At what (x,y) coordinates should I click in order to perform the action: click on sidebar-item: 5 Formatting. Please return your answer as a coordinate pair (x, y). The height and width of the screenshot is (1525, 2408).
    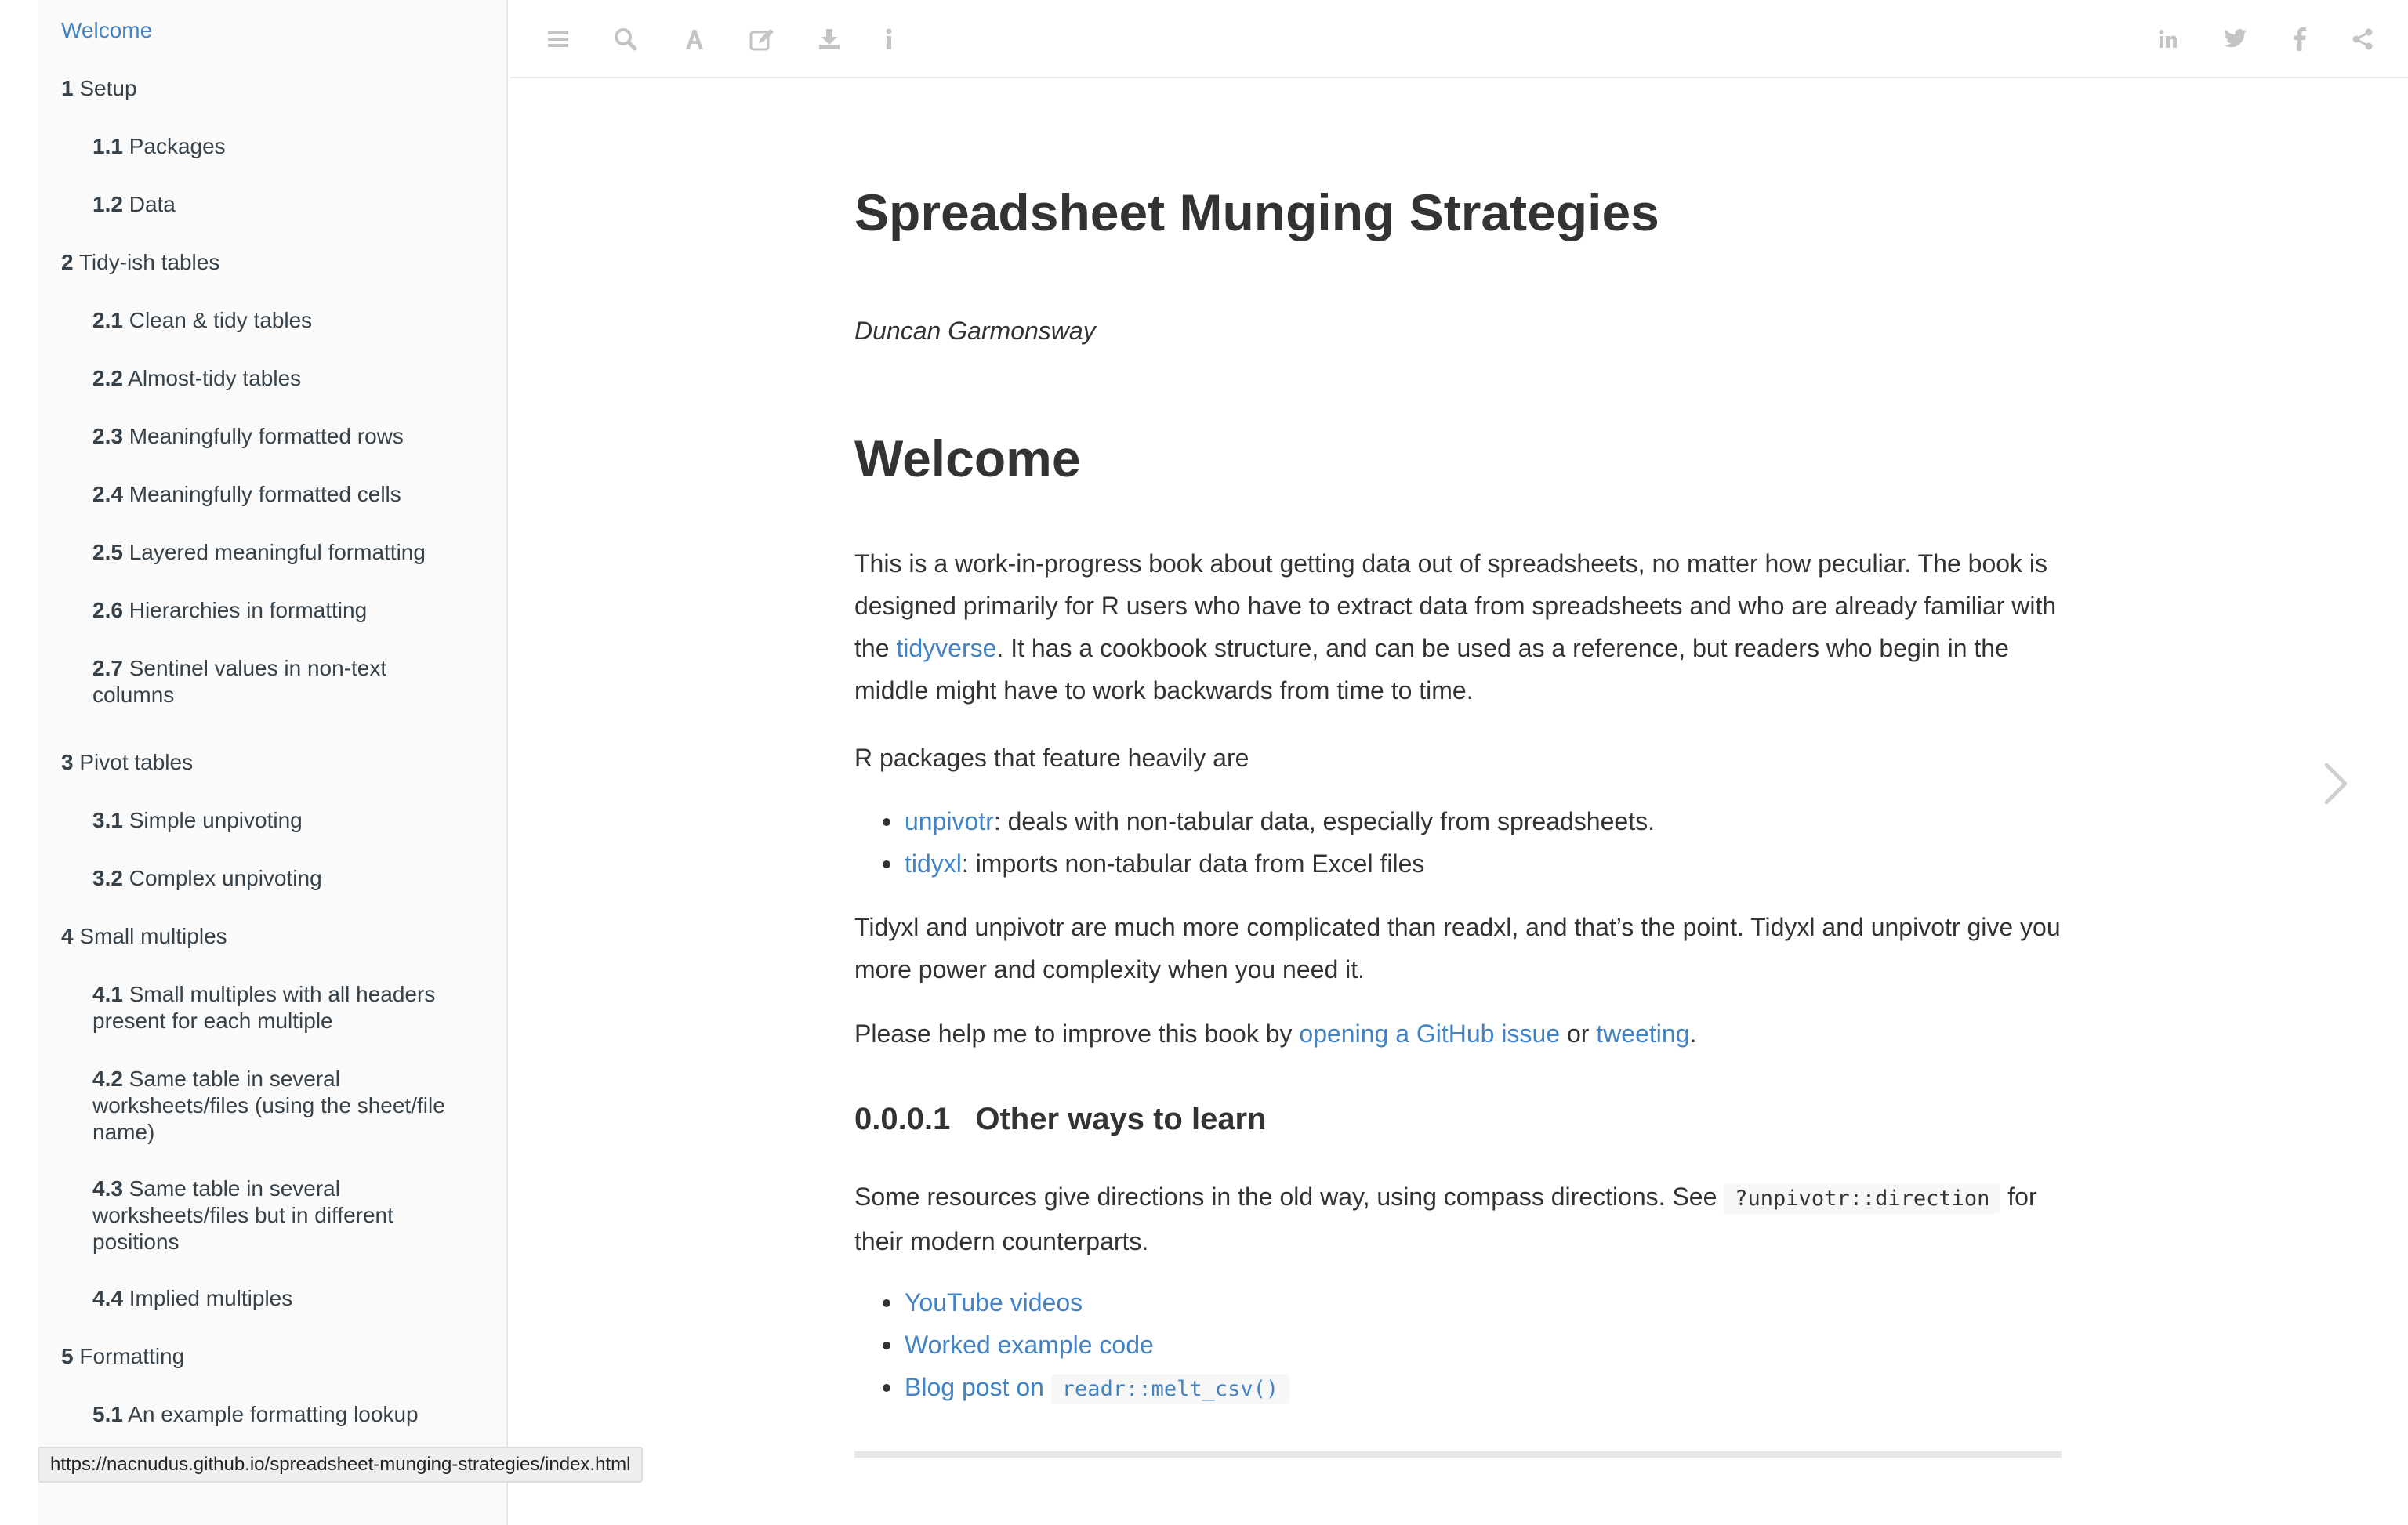
    Looking at the image, I should click on (272, 1356).